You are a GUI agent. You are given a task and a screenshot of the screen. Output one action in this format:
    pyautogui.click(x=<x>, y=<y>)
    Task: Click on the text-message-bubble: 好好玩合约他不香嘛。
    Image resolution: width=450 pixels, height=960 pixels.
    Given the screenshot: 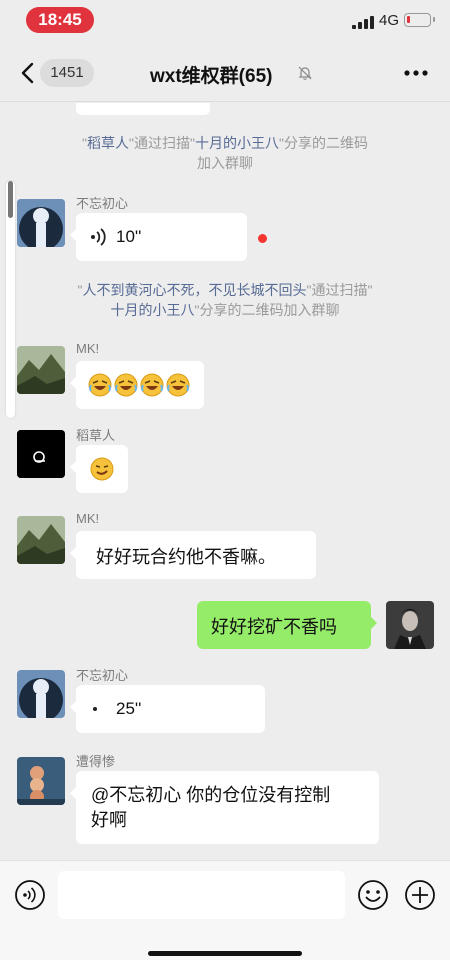 What is the action you would take?
    pyautogui.click(x=193, y=555)
    